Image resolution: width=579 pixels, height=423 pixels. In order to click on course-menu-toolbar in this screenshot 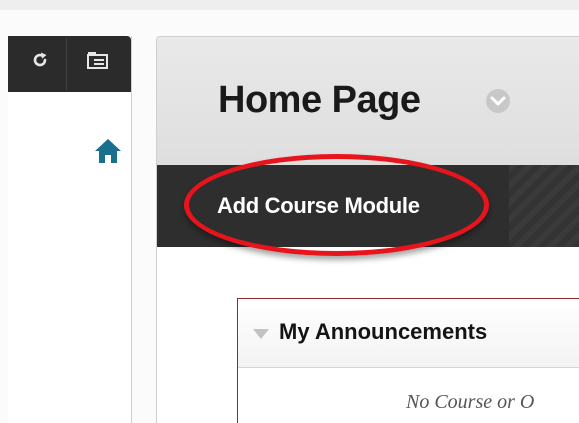, I will do `click(69, 64)`.